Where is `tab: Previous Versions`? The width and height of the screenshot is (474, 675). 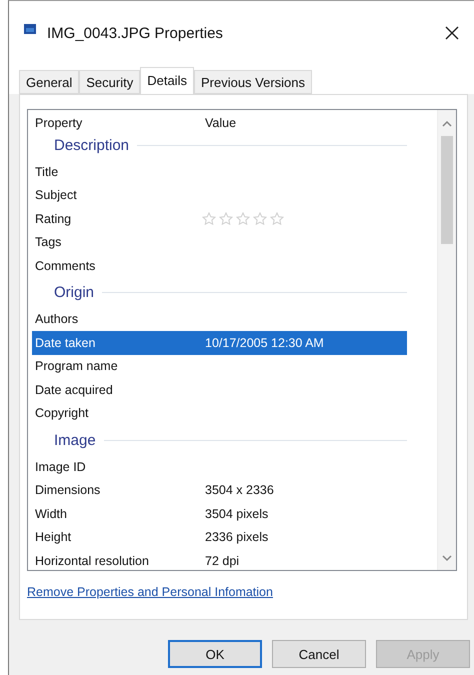
tab: Previous Versions is located at coordinates (253, 82).